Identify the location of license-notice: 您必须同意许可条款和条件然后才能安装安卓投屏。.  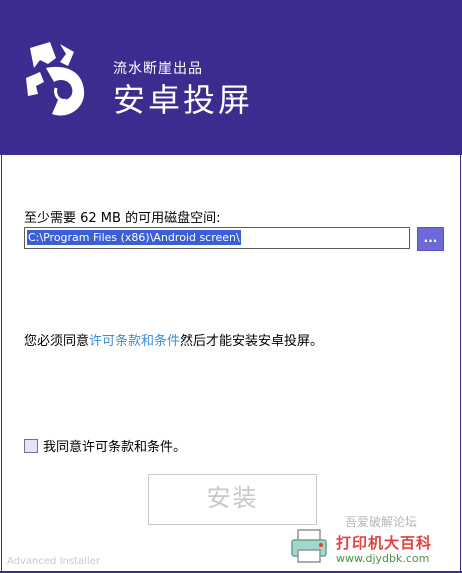
(173, 339).